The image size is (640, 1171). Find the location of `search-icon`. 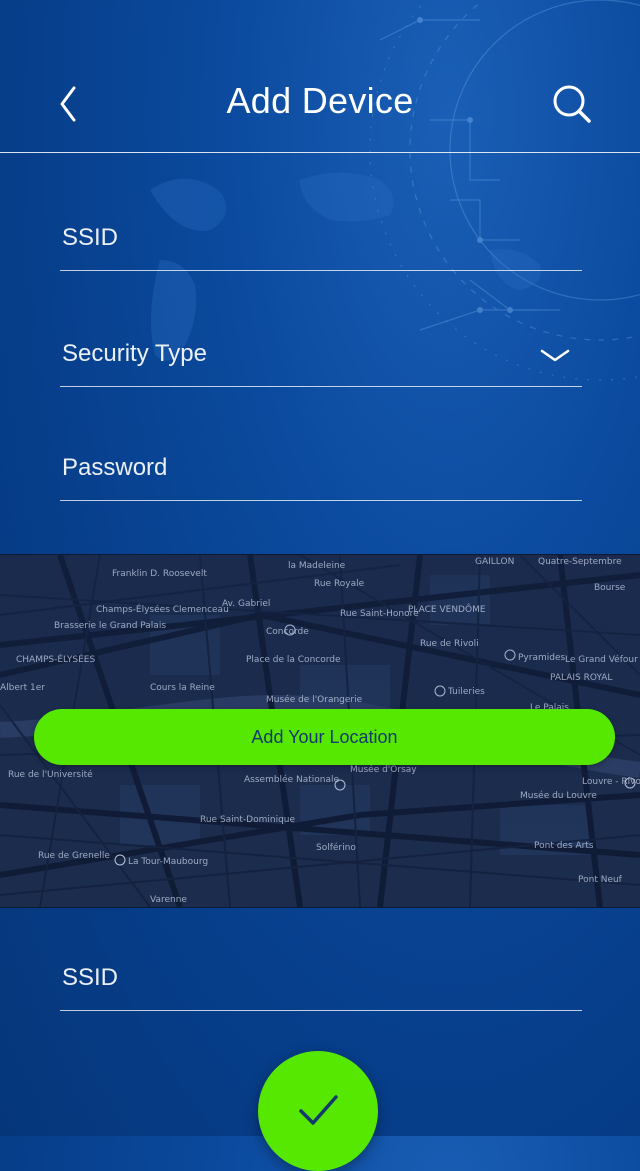

search-icon is located at coordinates (572, 104).